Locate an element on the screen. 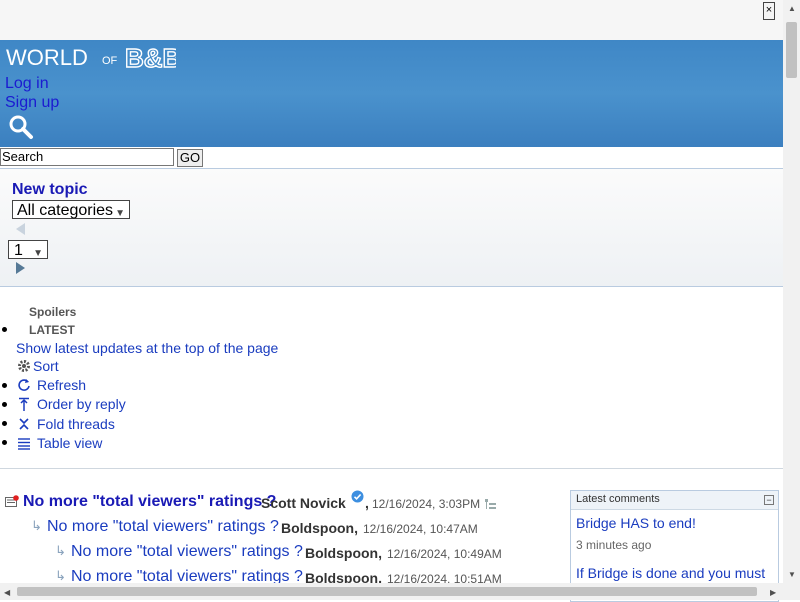  latest-comments-header: Latest comments − is located at coordinates (674, 500).